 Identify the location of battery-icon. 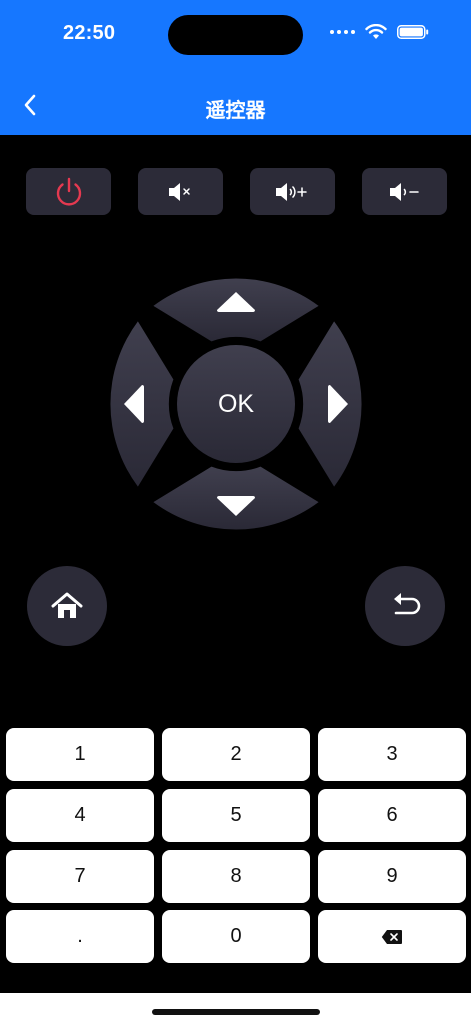
(413, 32).